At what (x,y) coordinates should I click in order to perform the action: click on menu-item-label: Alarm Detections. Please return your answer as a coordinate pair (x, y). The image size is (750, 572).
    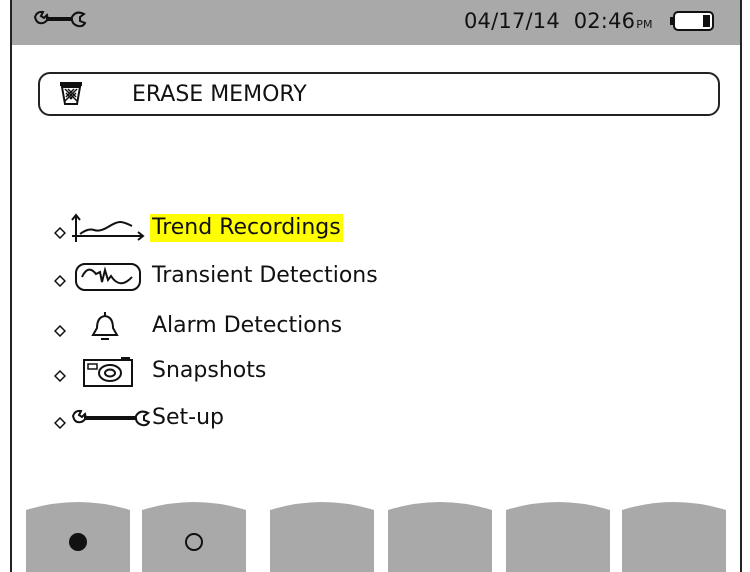
    Looking at the image, I should click on (247, 325).